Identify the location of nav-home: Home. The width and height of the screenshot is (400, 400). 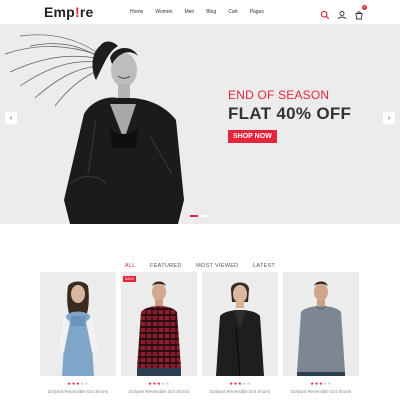
(136, 12).